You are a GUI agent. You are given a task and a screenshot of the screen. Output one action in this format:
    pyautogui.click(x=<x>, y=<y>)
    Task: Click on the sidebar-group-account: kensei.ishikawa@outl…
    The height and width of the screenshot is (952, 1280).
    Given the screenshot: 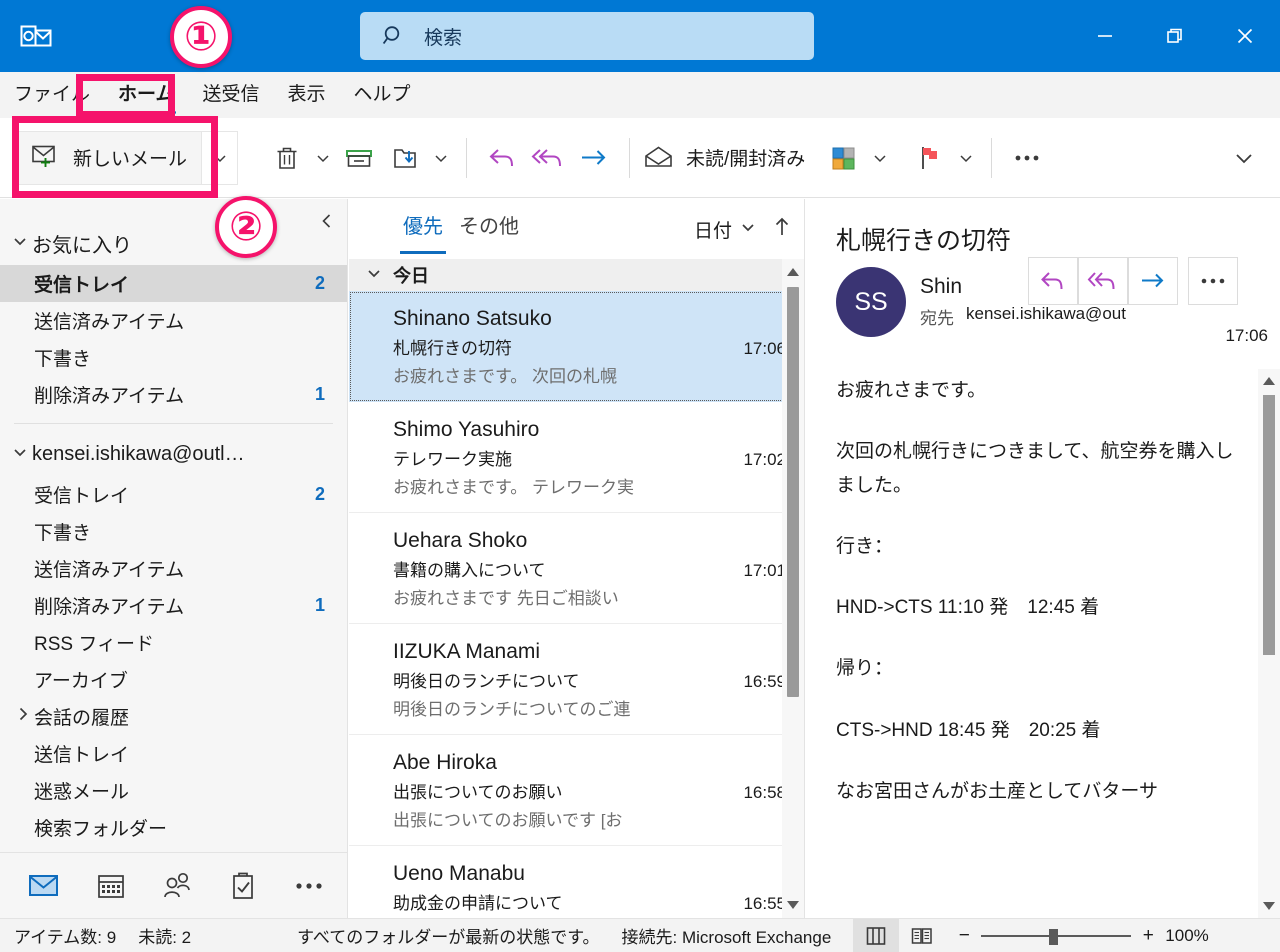 What is the action you would take?
    pyautogui.click(x=173, y=454)
    